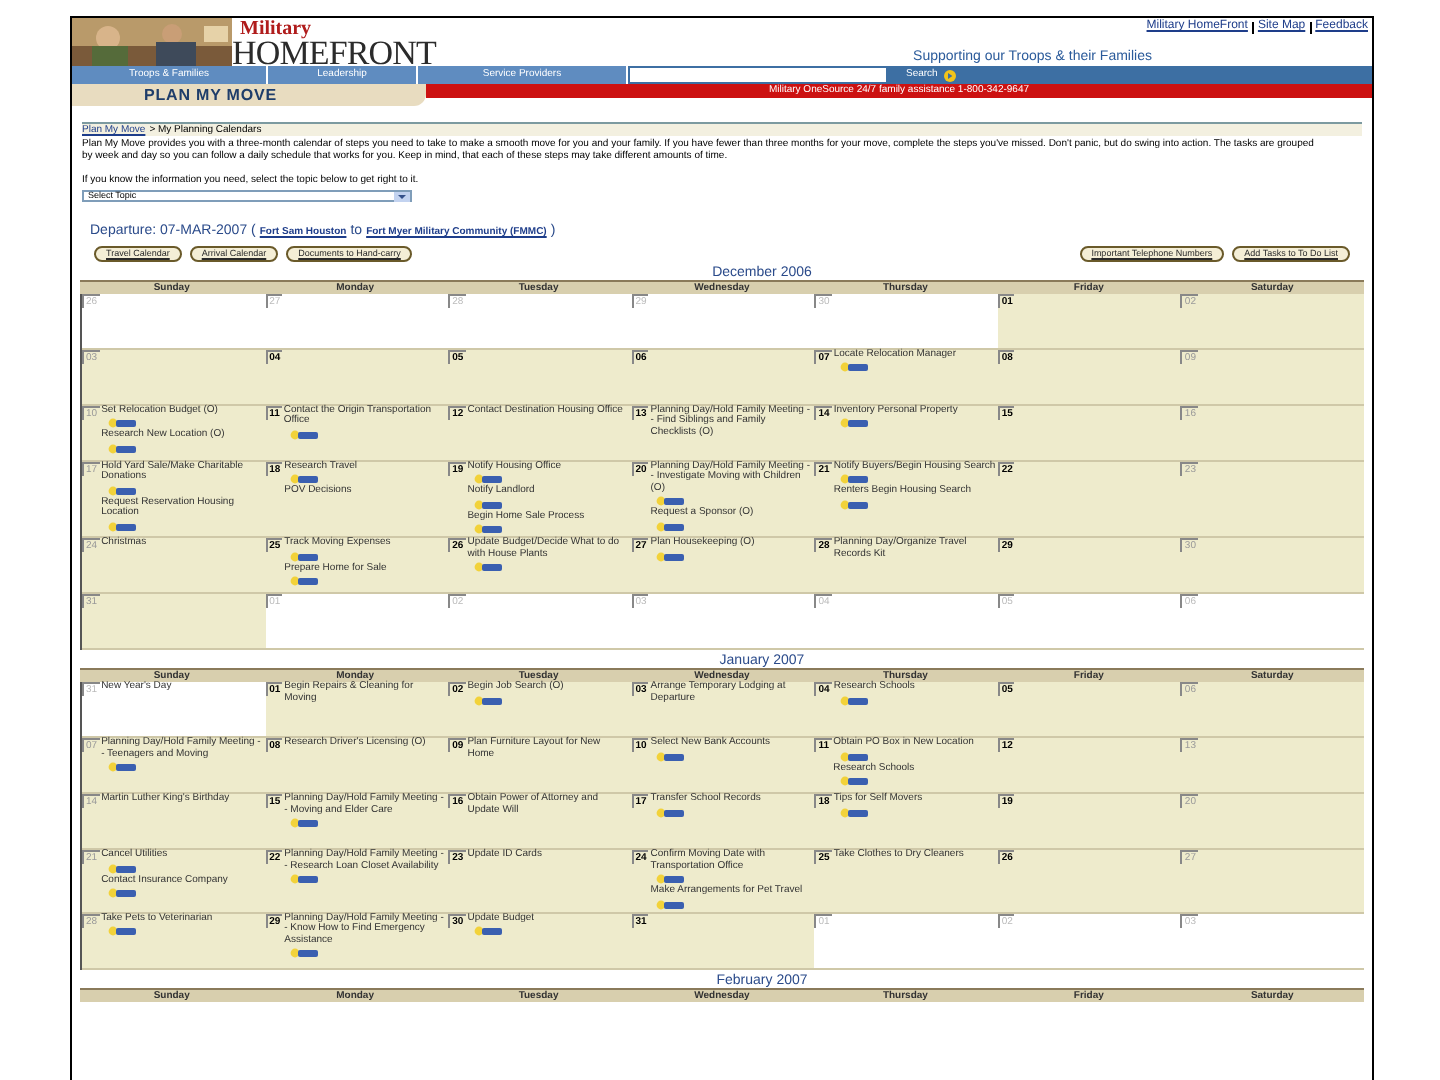 The height and width of the screenshot is (1080, 1440). I want to click on search-field, so click(758, 75).